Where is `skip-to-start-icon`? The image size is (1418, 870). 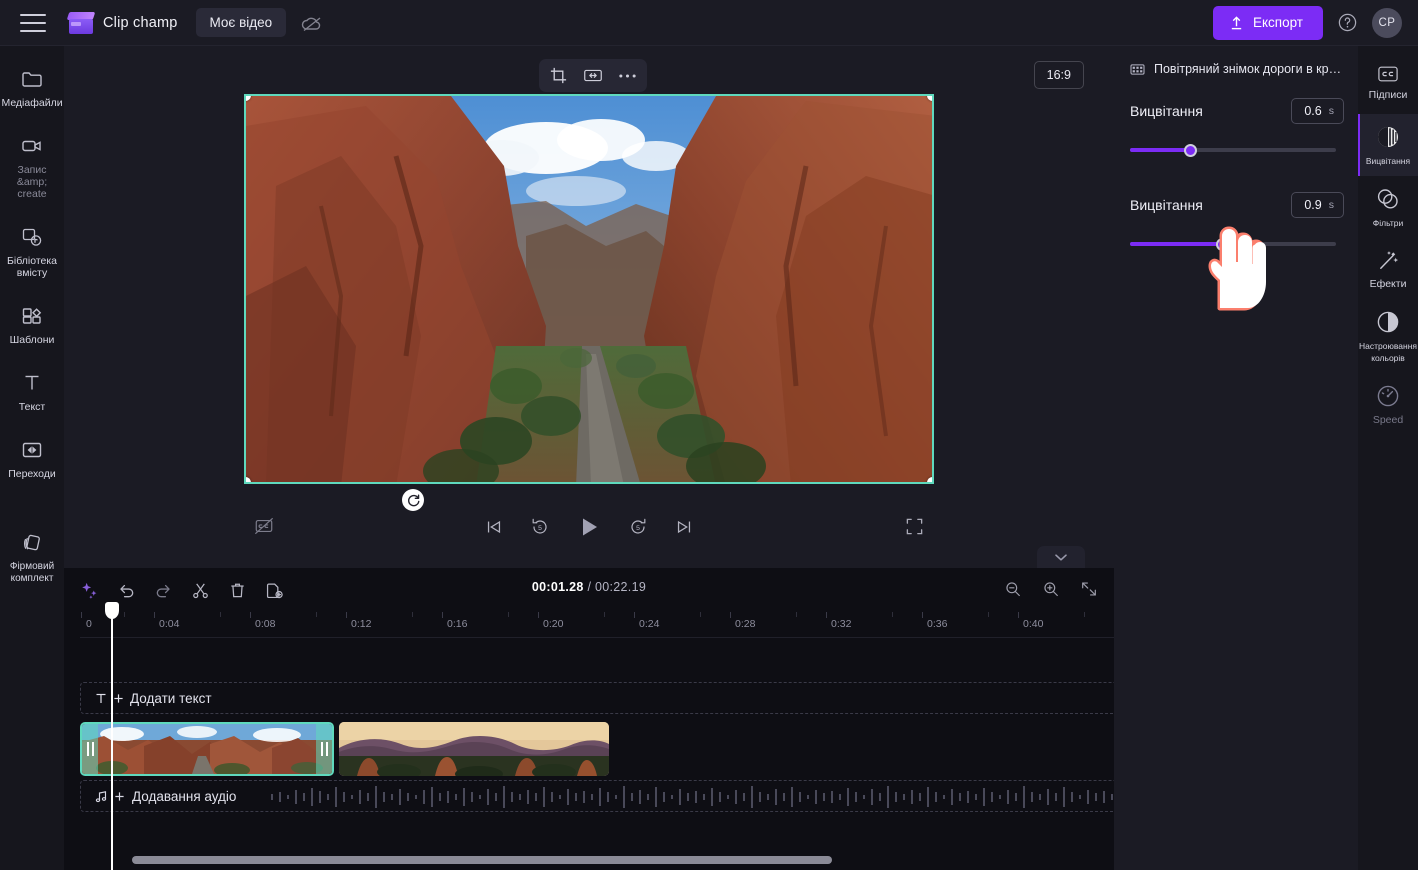
skip-to-start-icon is located at coordinates (494, 527).